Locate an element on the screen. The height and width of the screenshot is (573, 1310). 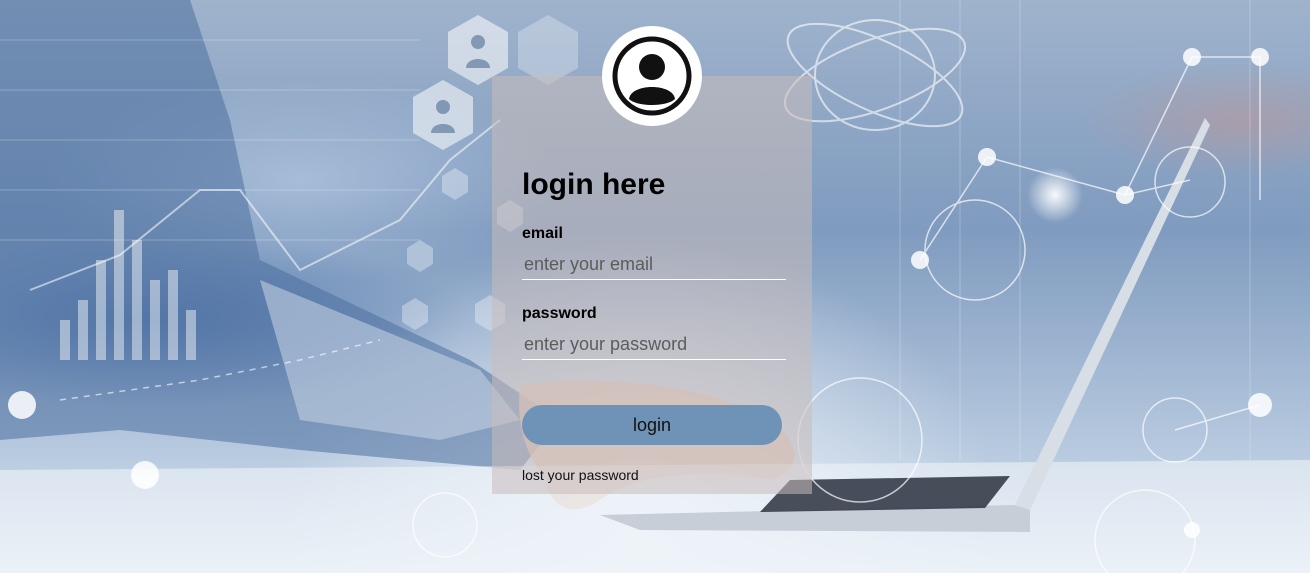
email-label: email is located at coordinates (542, 233).